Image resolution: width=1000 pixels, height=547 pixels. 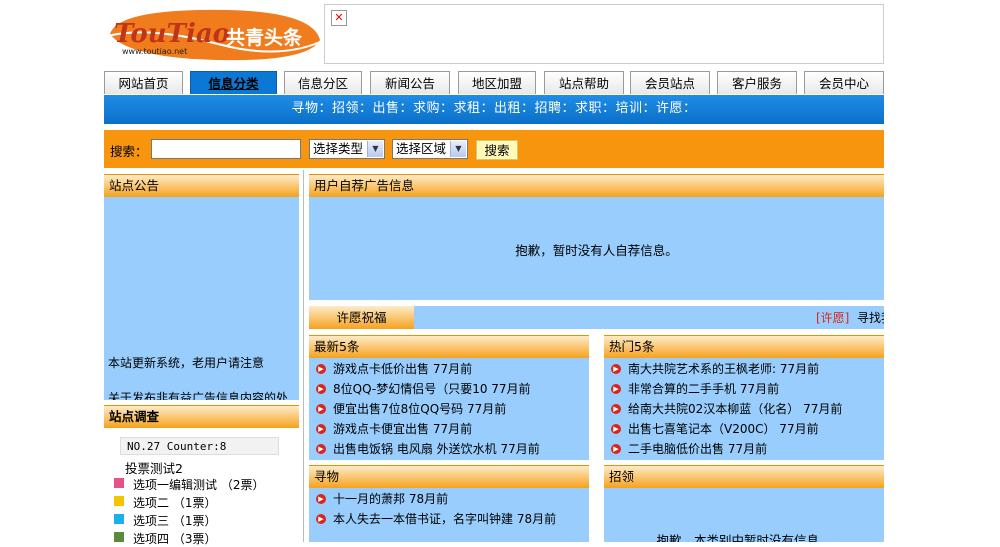 I want to click on poll-option: 选项一编辑测试 （2票）, so click(x=198, y=484).